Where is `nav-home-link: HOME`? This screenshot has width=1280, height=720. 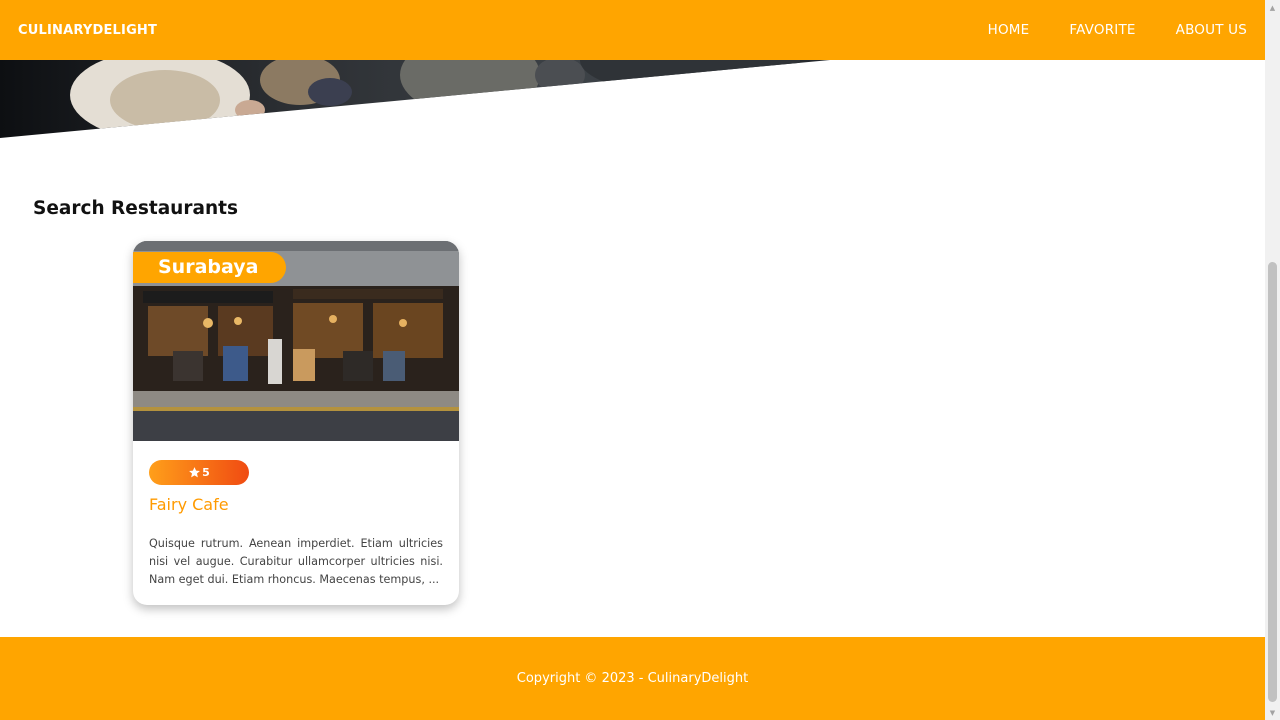 nav-home-link: HOME is located at coordinates (1009, 30).